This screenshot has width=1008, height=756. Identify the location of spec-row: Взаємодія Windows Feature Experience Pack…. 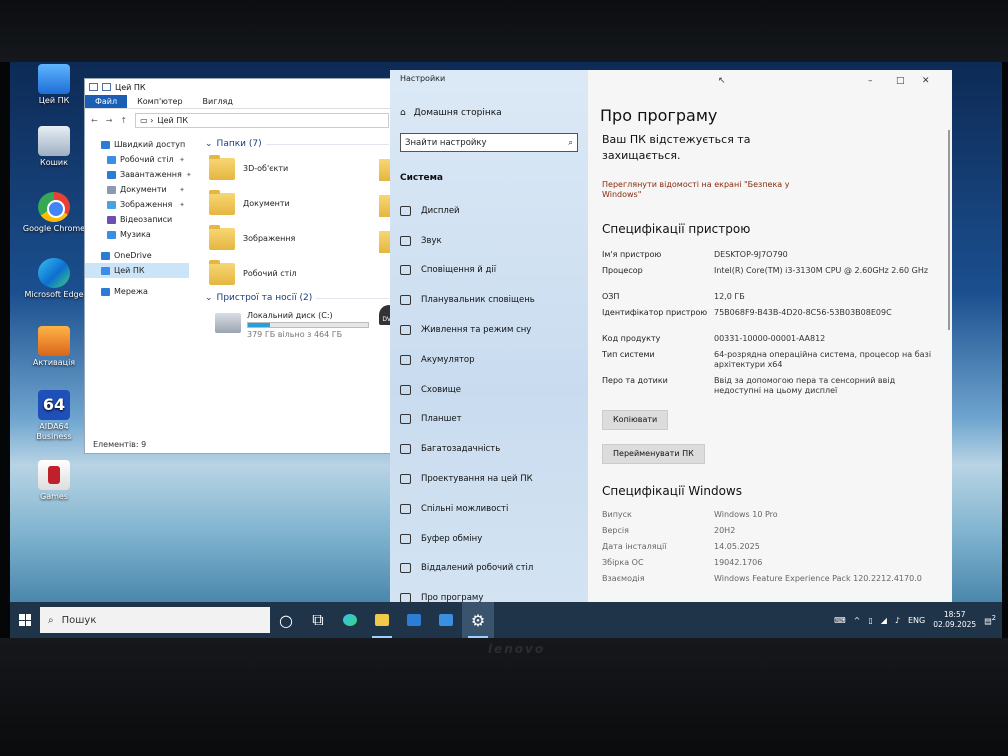
(767, 579).